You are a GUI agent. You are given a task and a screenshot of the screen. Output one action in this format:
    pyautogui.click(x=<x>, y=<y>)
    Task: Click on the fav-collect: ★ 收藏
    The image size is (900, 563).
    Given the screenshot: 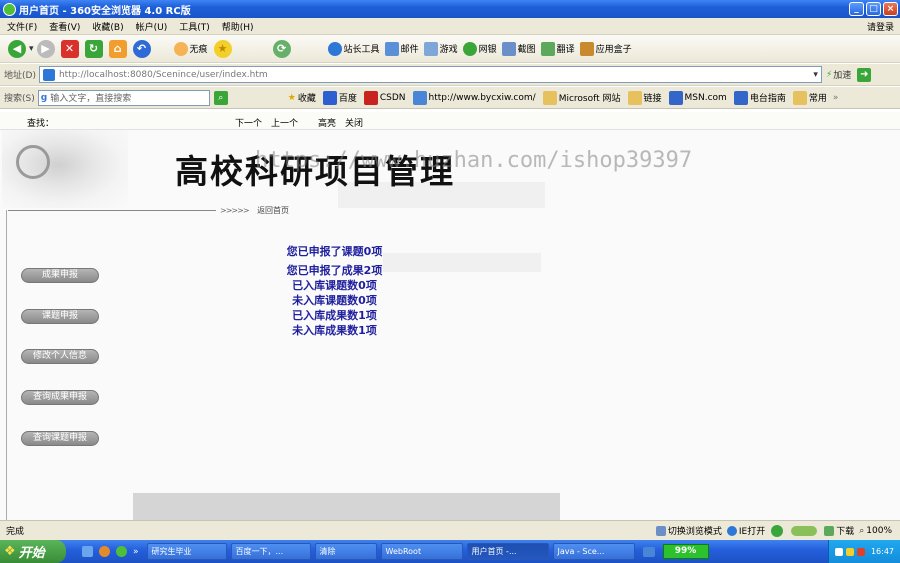 What is the action you would take?
    pyautogui.click(x=302, y=98)
    